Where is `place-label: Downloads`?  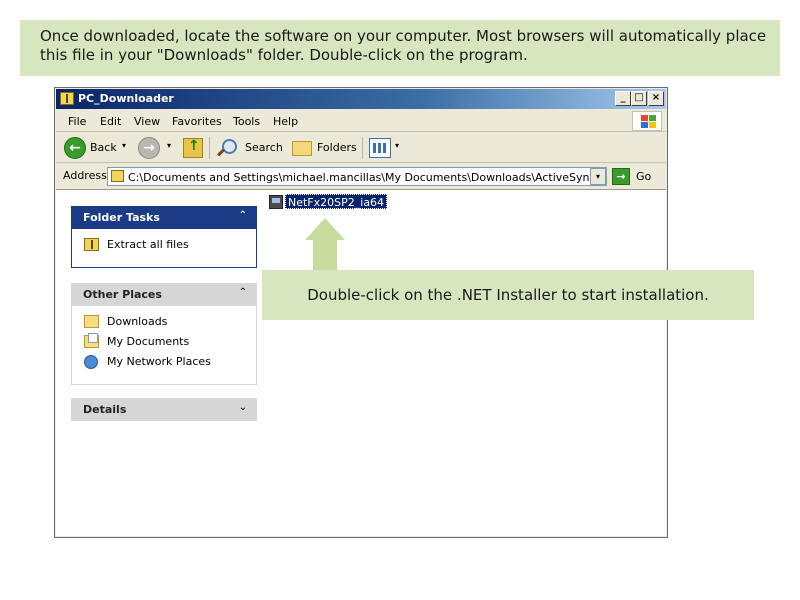
place-label: Downloads is located at coordinates (137, 321).